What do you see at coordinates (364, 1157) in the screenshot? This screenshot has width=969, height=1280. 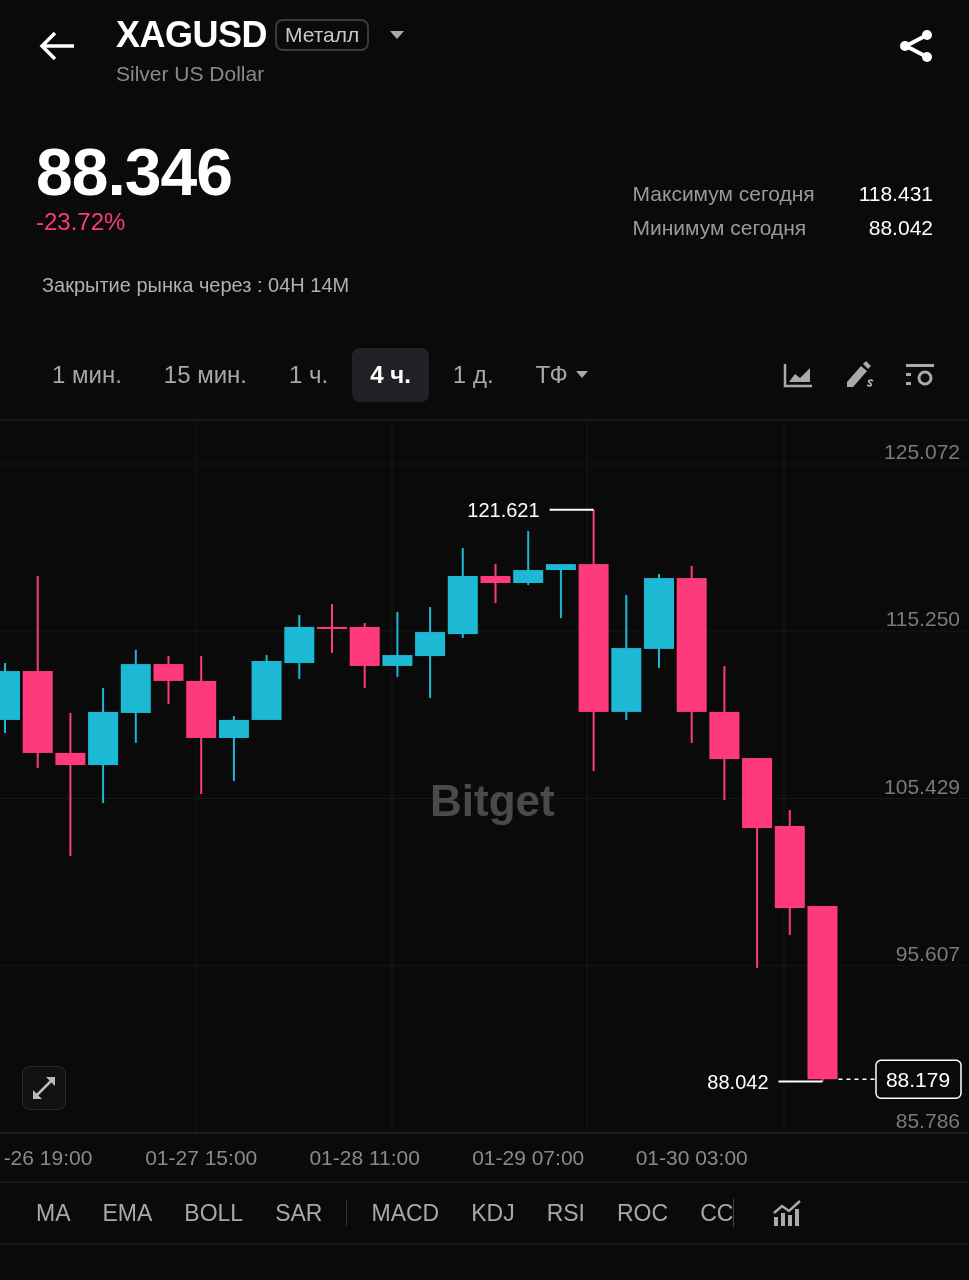 I see `axis-label: 01-28 11:00` at bounding box center [364, 1157].